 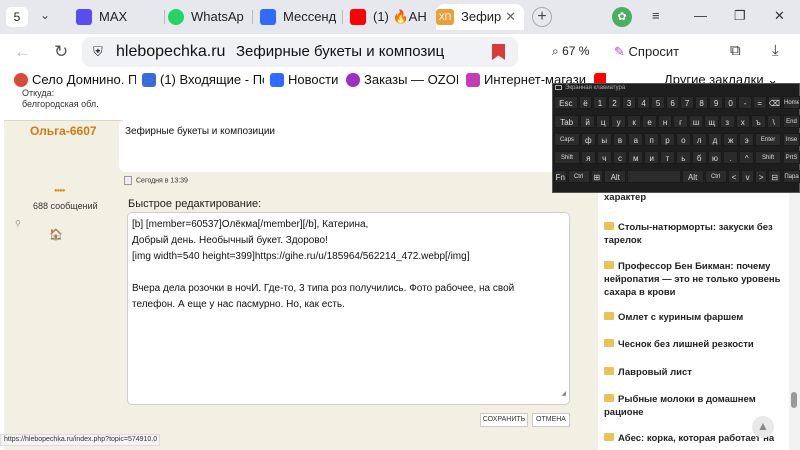 What do you see at coordinates (542, 17) in the screenshot?
I see `new-tab-button: +` at bounding box center [542, 17].